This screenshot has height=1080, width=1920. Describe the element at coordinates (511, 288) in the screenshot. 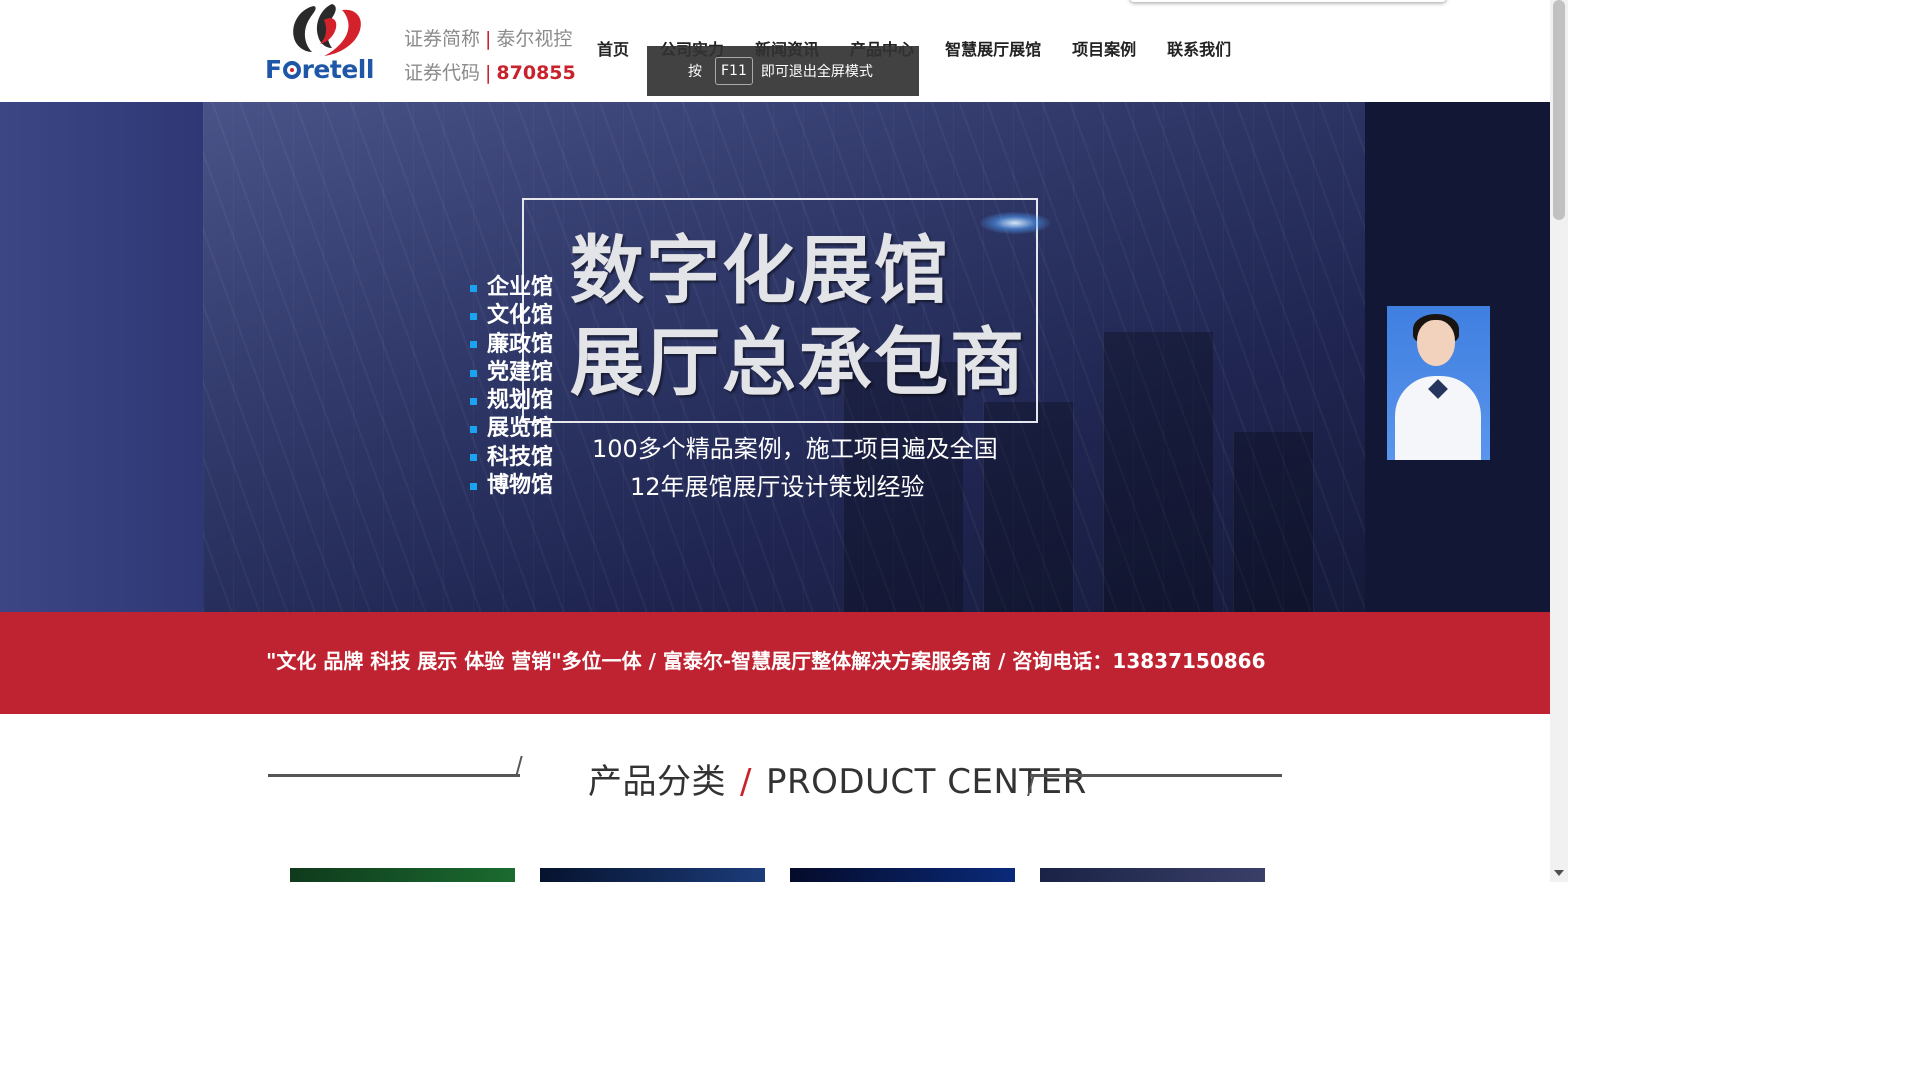

I see `venue-item: 企业馆` at that location.